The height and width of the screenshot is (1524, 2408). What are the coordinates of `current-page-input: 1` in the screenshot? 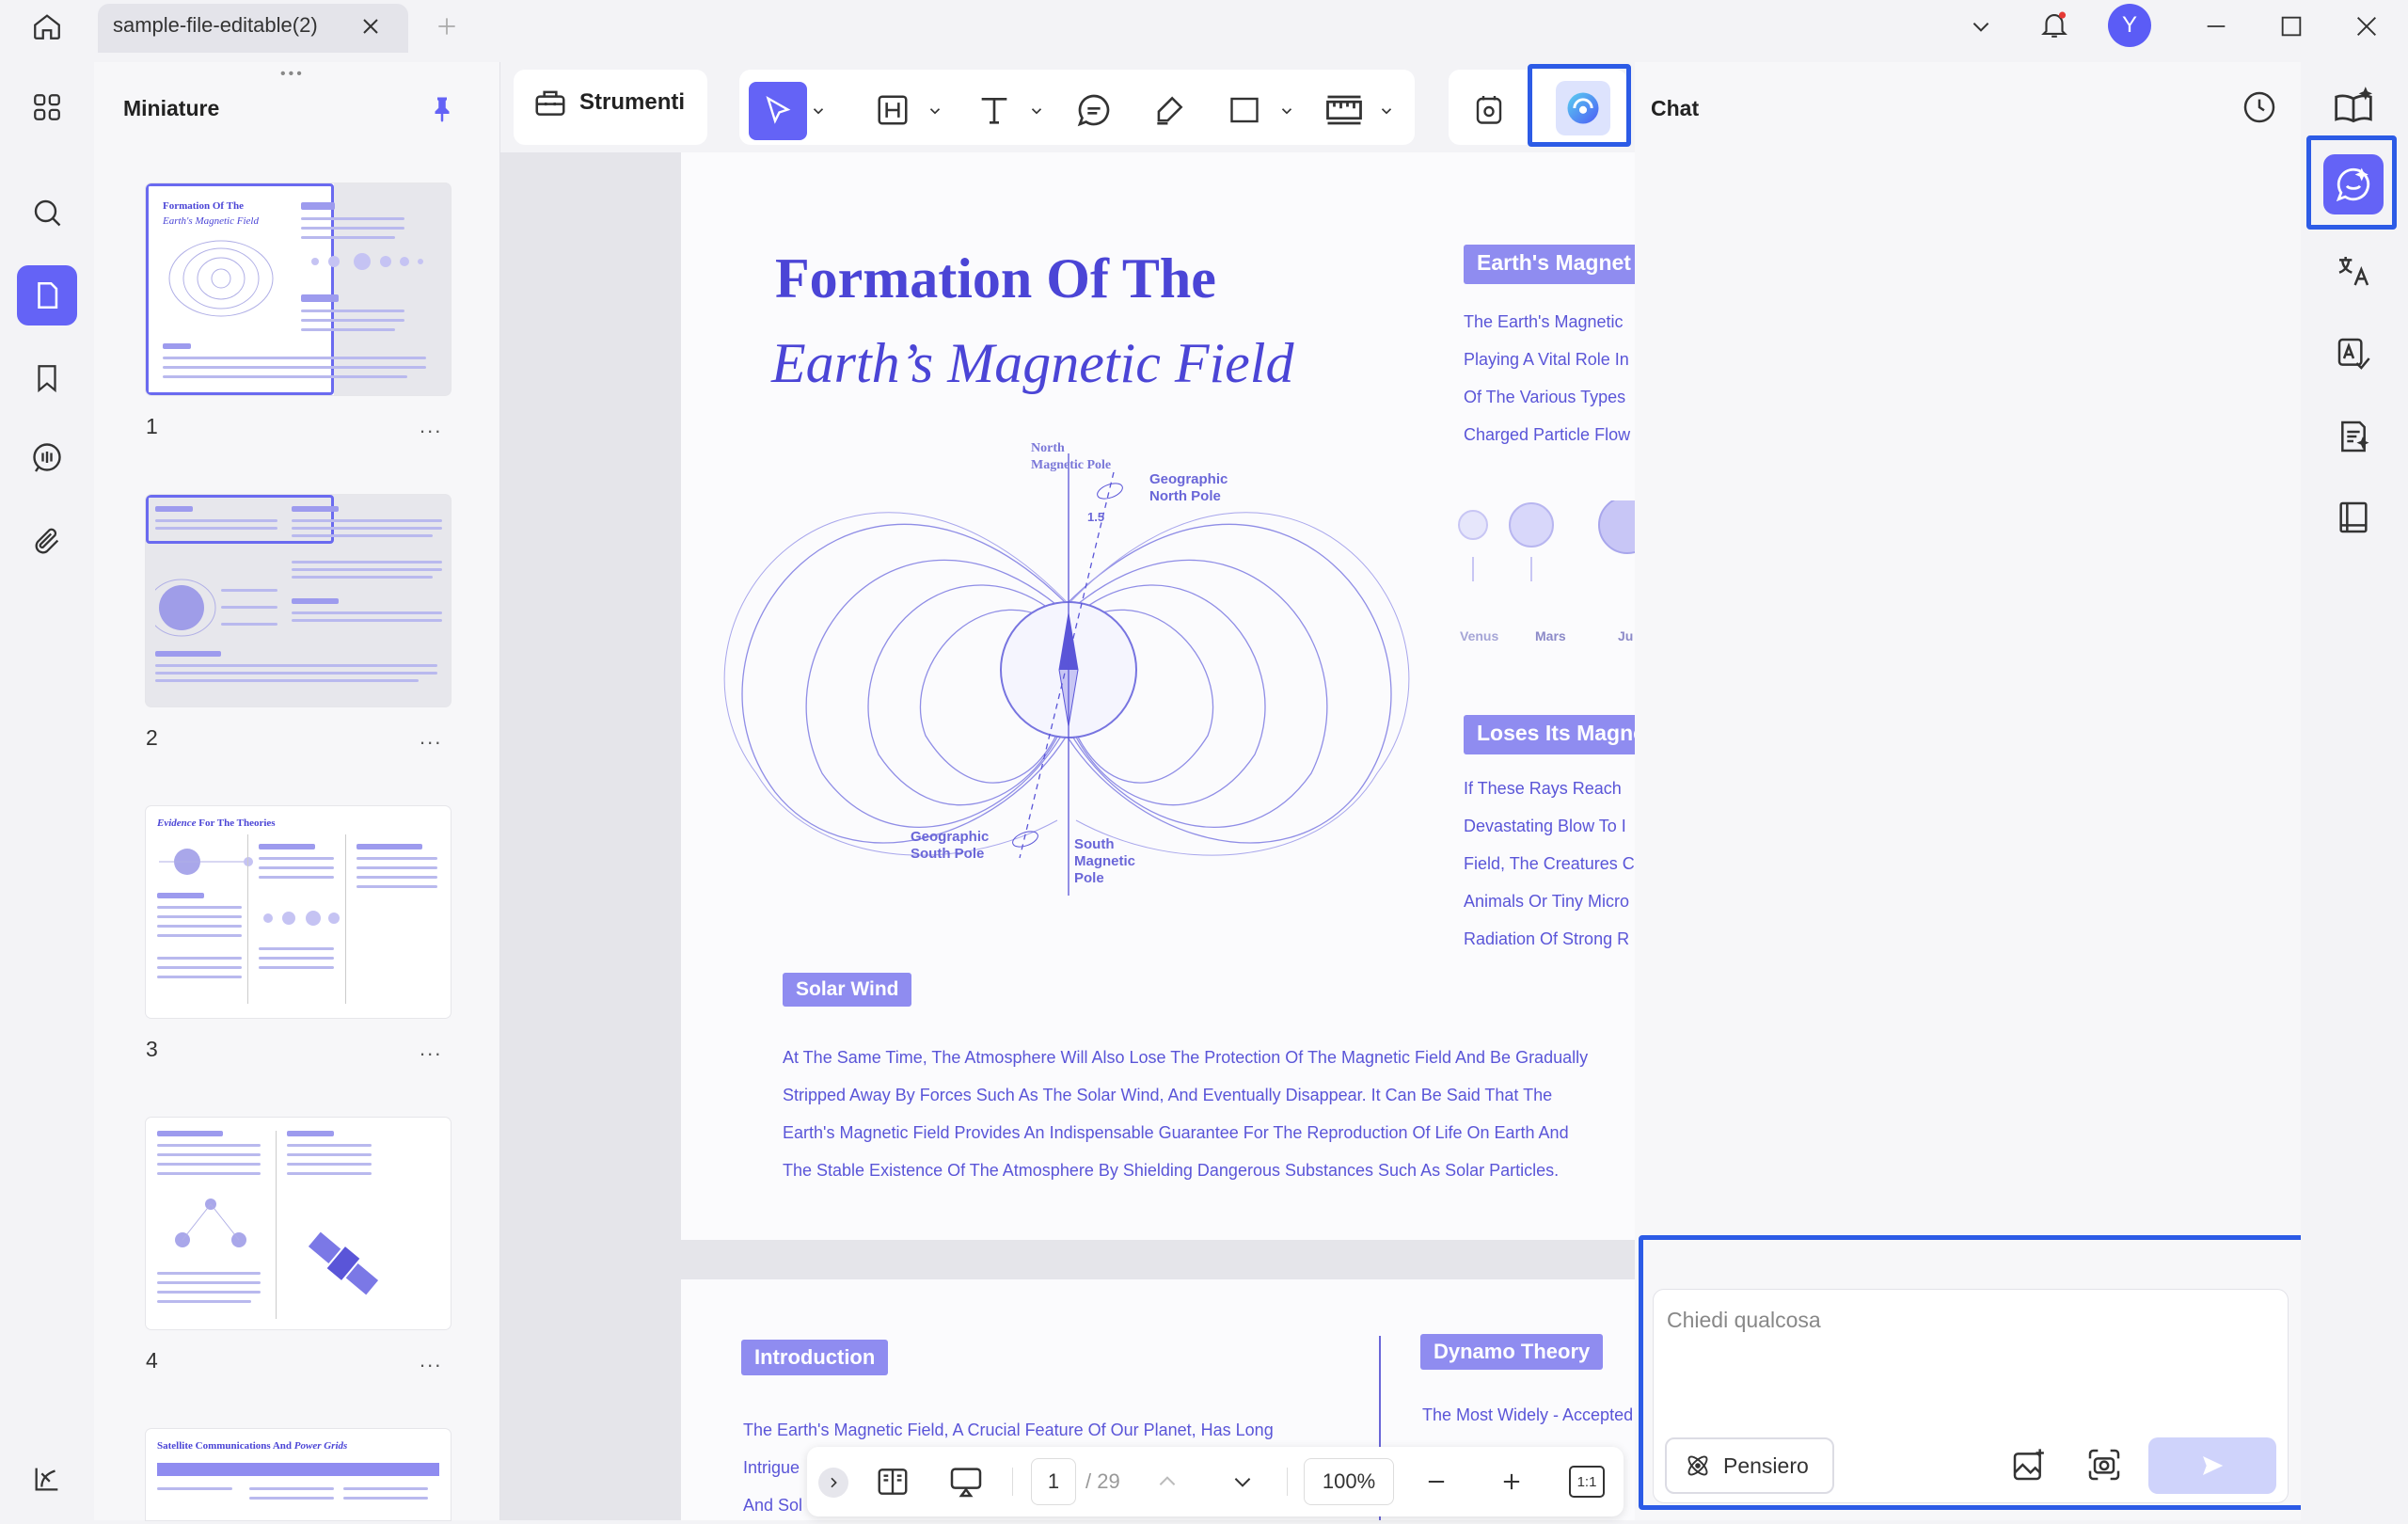 It's located at (1053, 1482).